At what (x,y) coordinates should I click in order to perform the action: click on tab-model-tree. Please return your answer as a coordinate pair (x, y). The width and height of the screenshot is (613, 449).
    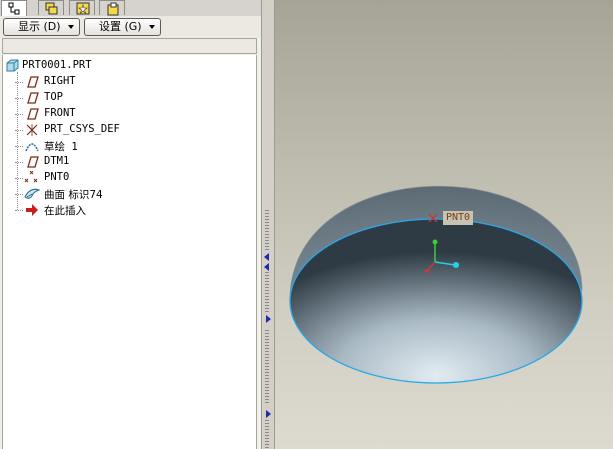
    Looking at the image, I should click on (14, 8).